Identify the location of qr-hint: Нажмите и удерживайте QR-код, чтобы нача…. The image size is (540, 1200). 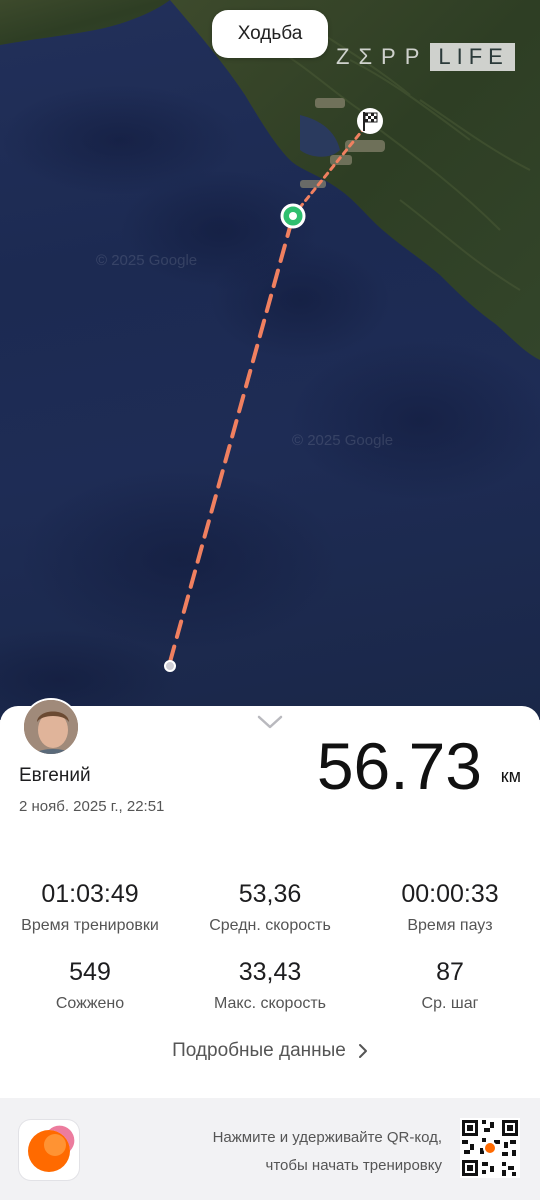
(292, 1152).